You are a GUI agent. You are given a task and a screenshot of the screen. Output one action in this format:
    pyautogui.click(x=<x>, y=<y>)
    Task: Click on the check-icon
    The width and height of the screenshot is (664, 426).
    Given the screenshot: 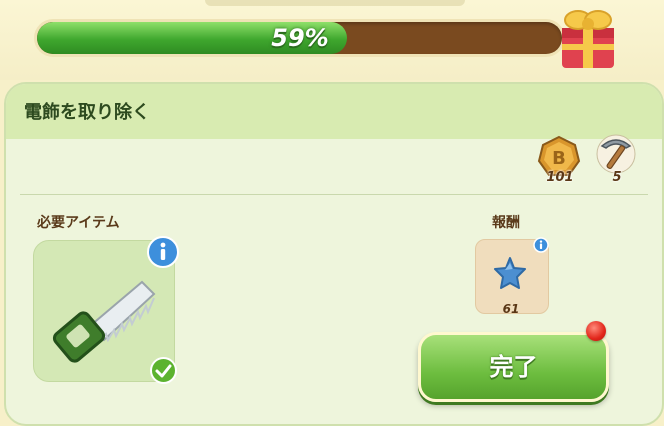 What is the action you would take?
    pyautogui.click(x=163, y=370)
    